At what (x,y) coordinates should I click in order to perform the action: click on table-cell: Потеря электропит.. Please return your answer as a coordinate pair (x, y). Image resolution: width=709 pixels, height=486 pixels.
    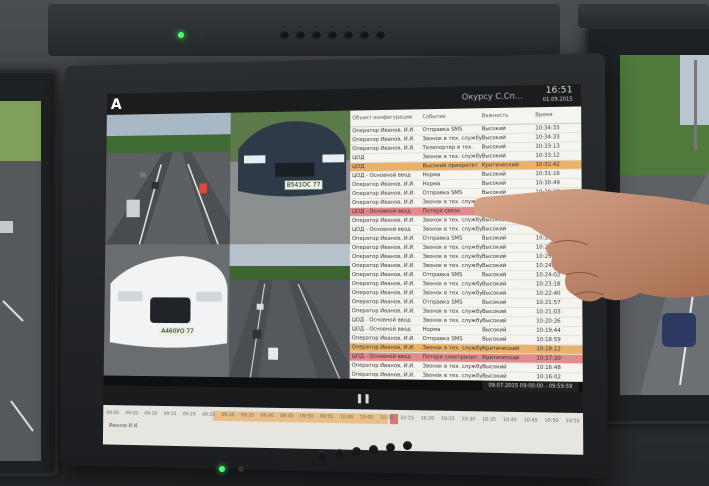
    Looking at the image, I should click on (453, 357).